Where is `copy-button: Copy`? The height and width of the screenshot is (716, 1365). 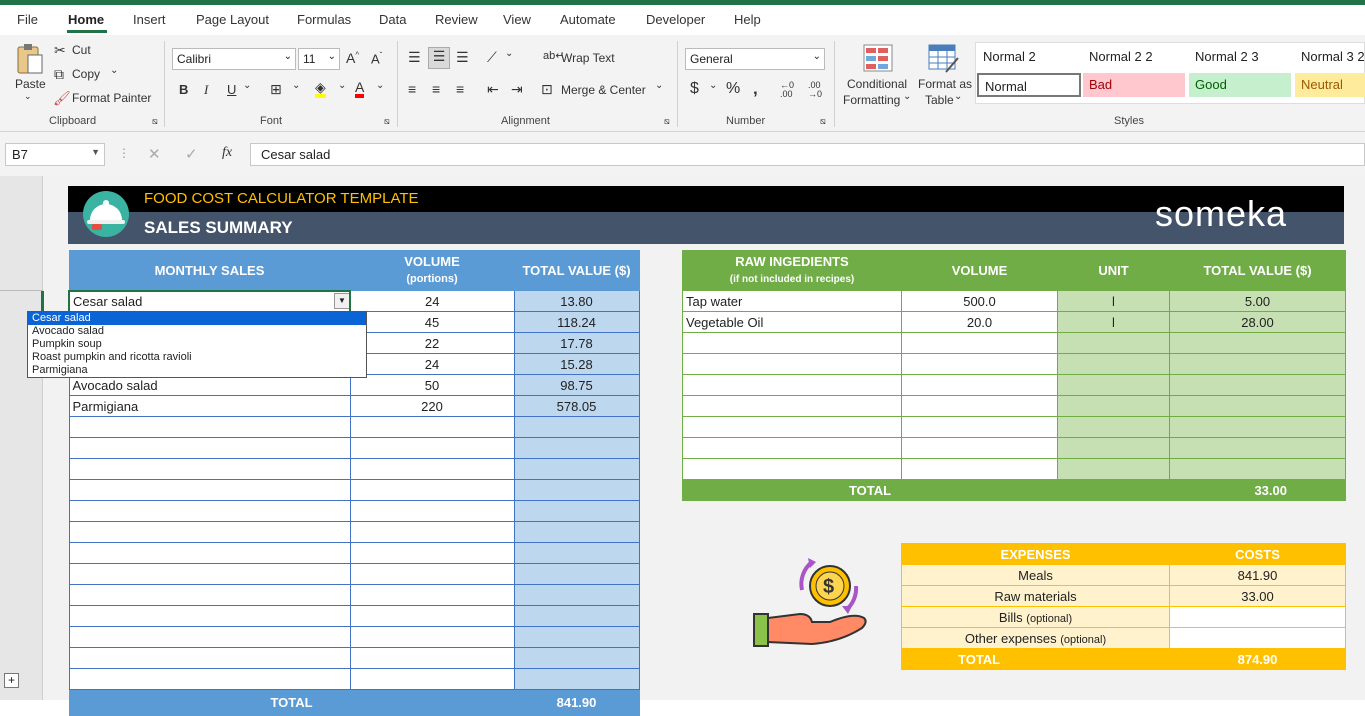 copy-button: Copy is located at coordinates (86, 74).